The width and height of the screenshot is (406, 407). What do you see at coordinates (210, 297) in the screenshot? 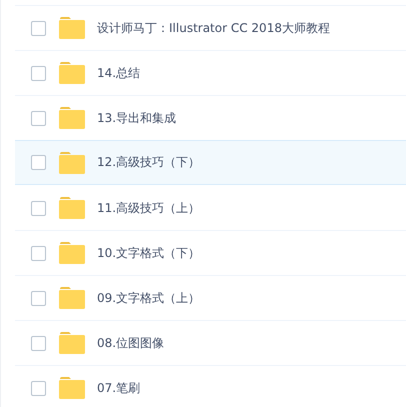
I see `file-row: 09.文字格式（上）` at bounding box center [210, 297].